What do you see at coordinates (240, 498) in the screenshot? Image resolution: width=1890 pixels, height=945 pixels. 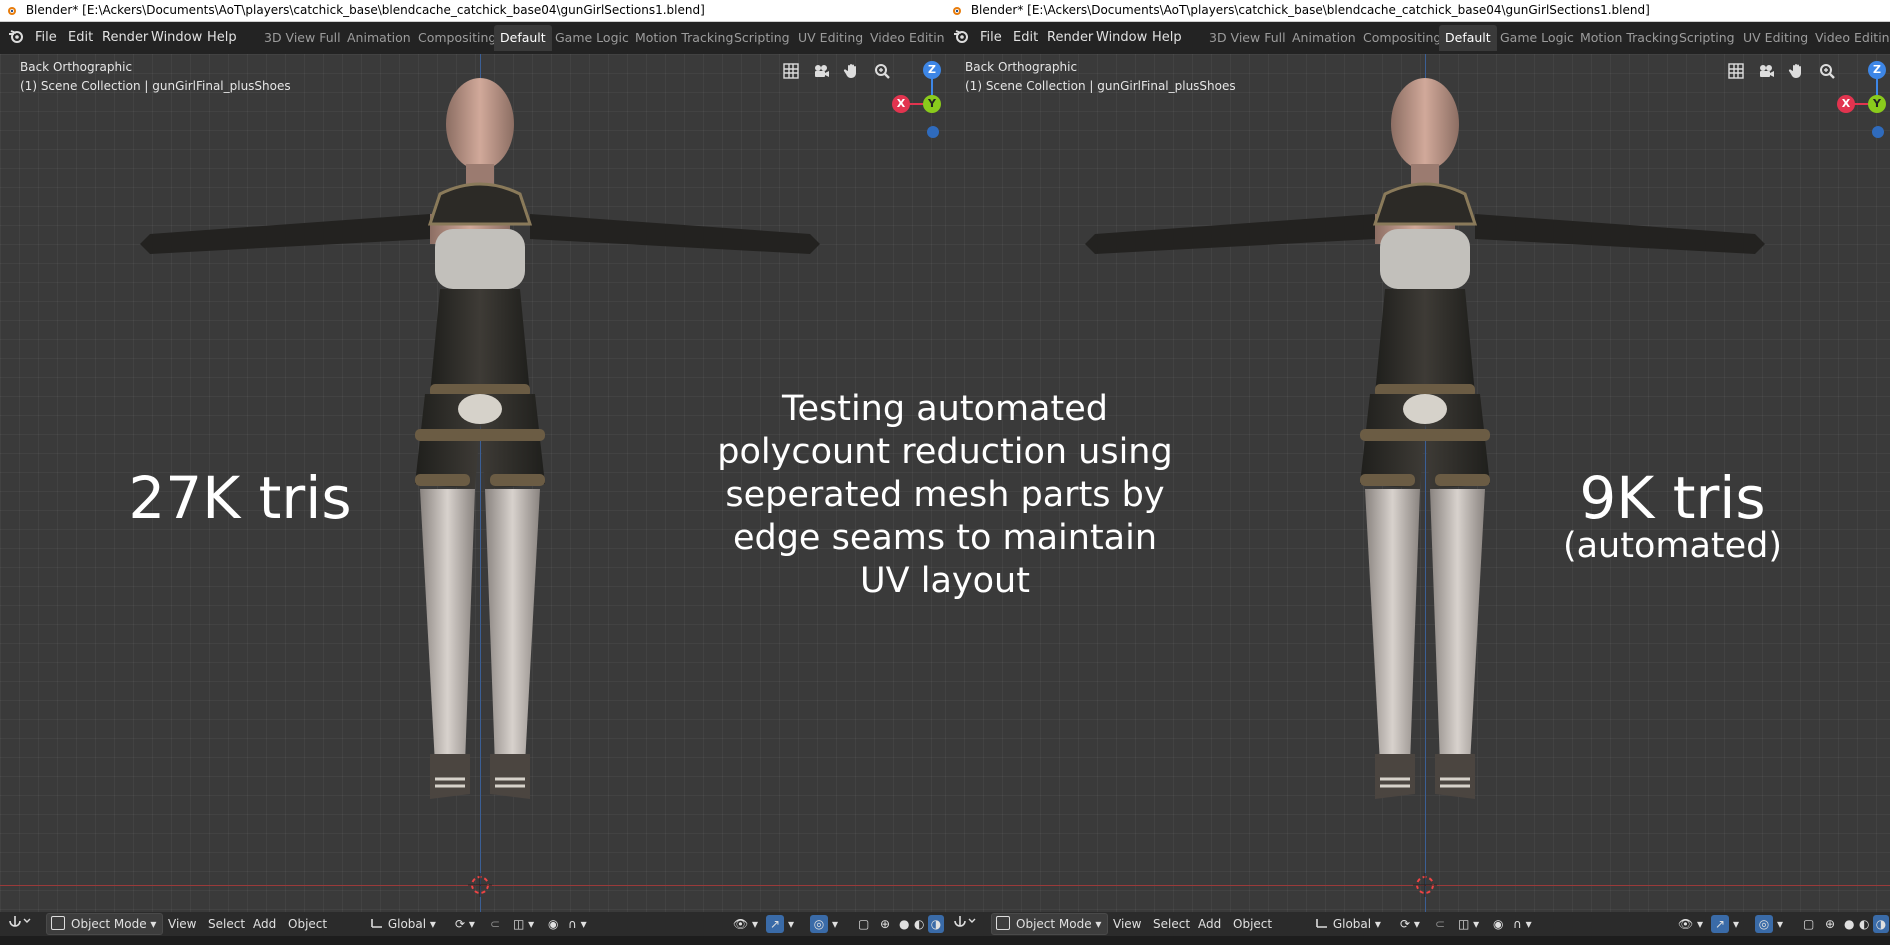 I see `left-tris-label: 27K tris` at bounding box center [240, 498].